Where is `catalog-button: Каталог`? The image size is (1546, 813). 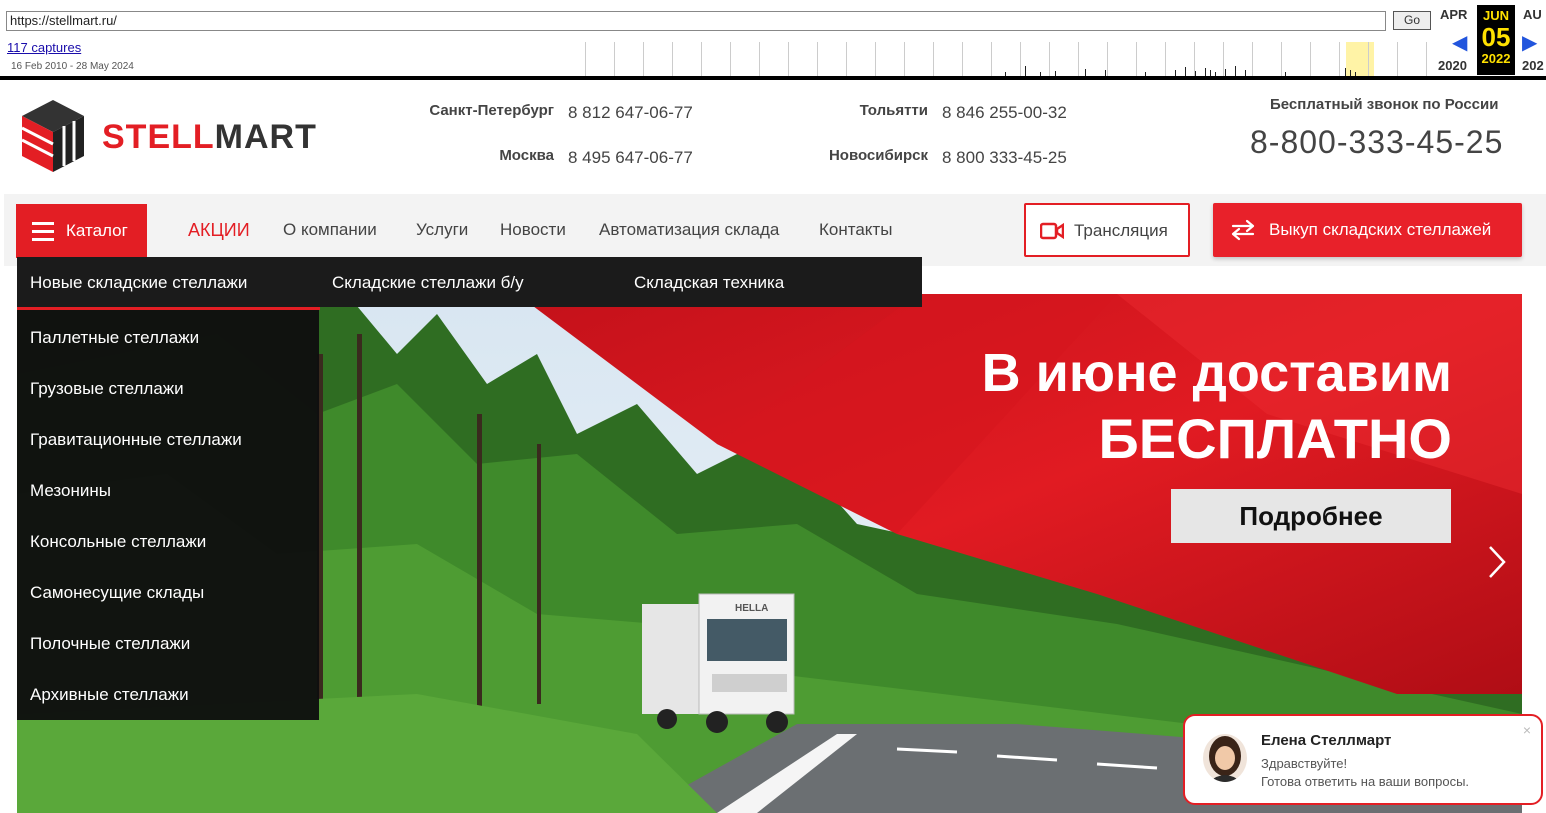 catalog-button: Каталог is located at coordinates (81, 231).